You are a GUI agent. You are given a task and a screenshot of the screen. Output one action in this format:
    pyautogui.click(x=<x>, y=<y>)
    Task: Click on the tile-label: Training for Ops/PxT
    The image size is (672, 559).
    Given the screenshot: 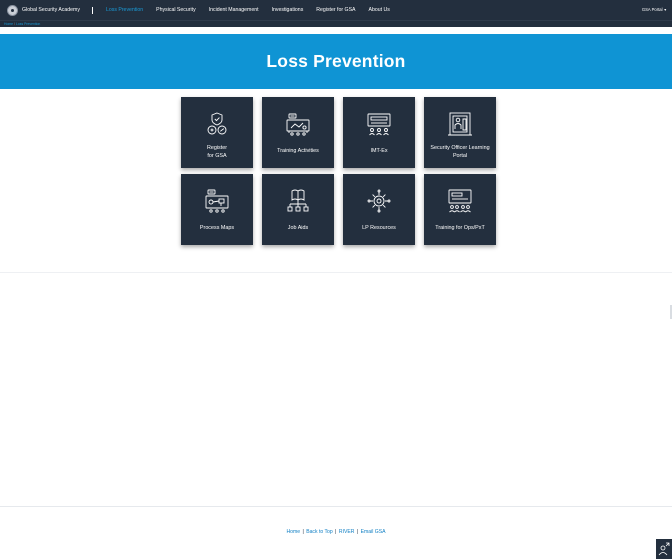 What is the action you would take?
    pyautogui.click(x=460, y=228)
    